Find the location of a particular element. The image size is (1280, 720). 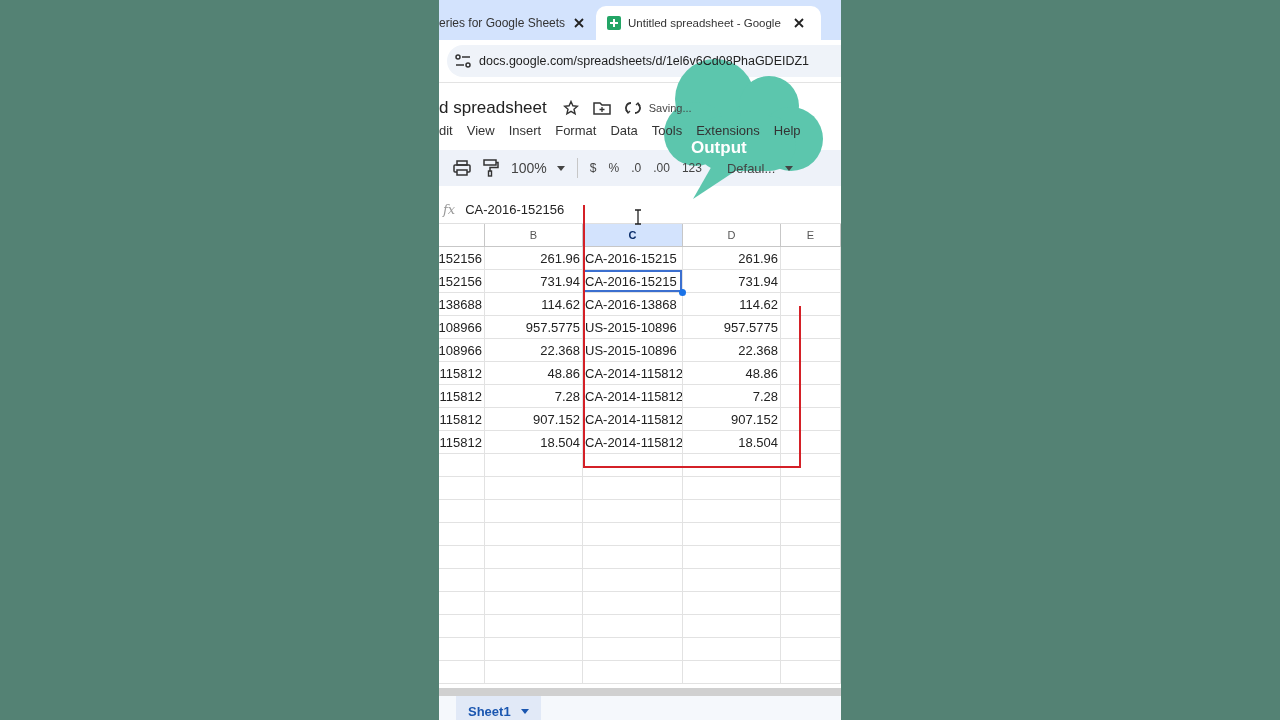

column-header: B is located at coordinates (534, 235).